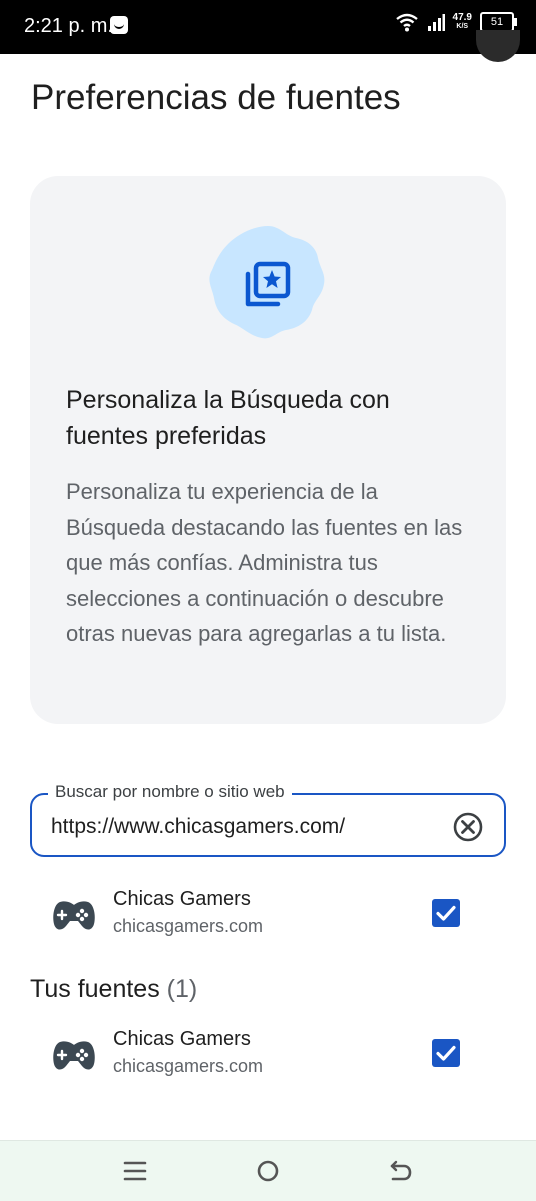 The width and height of the screenshot is (536, 1201). Describe the element at coordinates (268, 27) in the screenshot. I see `status-bar: 2:21 p. m. 47.9 K/S 51` at that location.